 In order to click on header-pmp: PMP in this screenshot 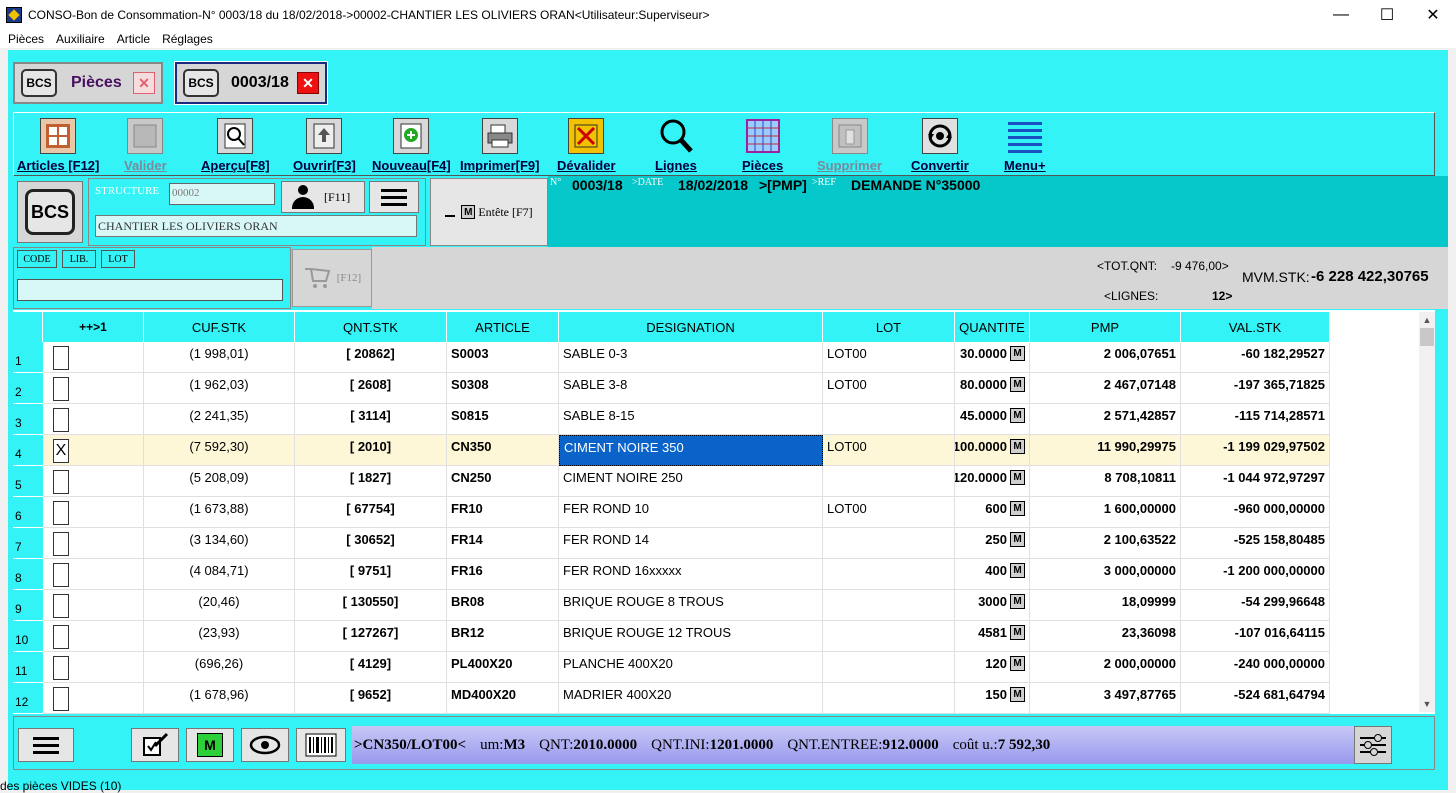, I will do `click(1105, 327)`.